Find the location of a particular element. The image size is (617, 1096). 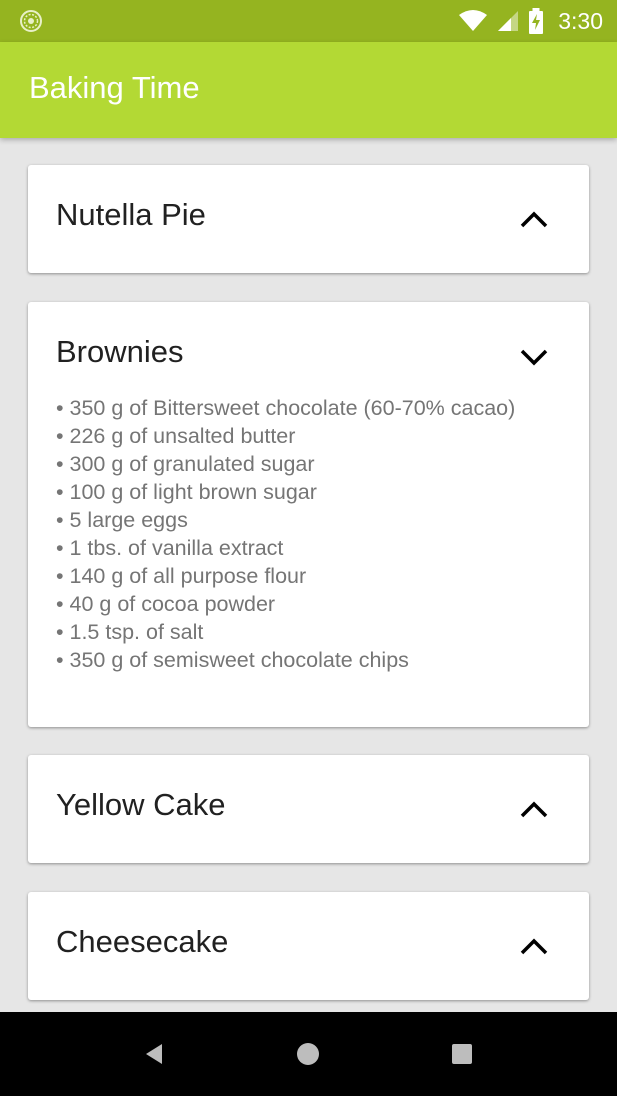

ingredient-item: • 300 g of granulated sugar is located at coordinates (185, 464).